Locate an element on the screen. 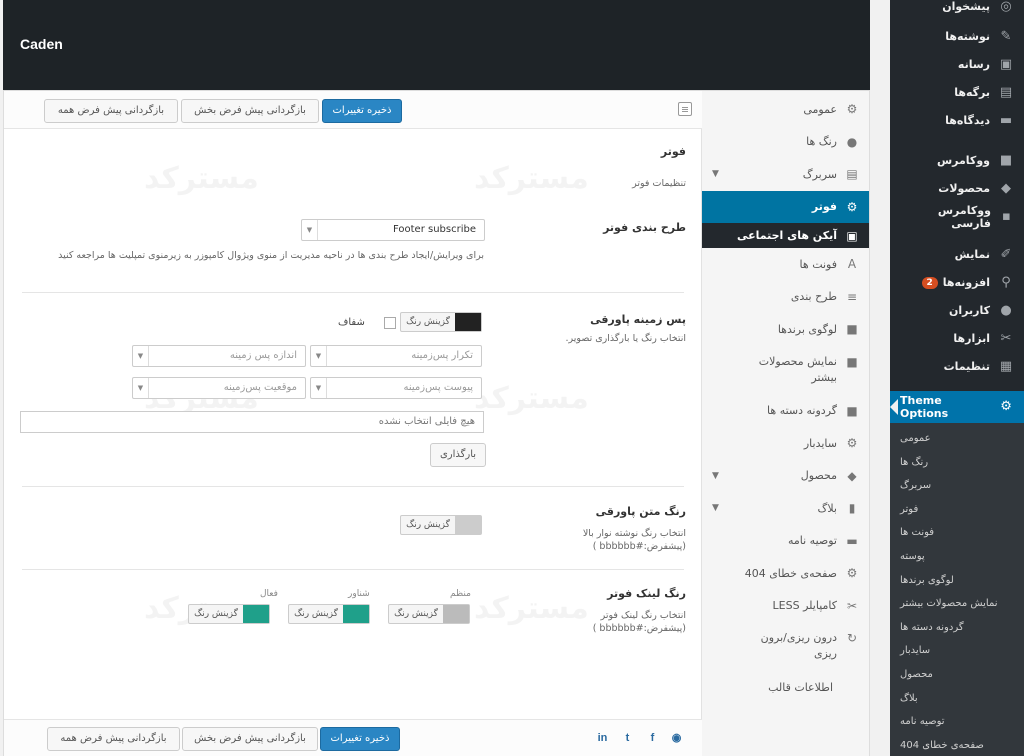  reset-all-button: بازگردانی پیش فرض همه is located at coordinates (111, 111).